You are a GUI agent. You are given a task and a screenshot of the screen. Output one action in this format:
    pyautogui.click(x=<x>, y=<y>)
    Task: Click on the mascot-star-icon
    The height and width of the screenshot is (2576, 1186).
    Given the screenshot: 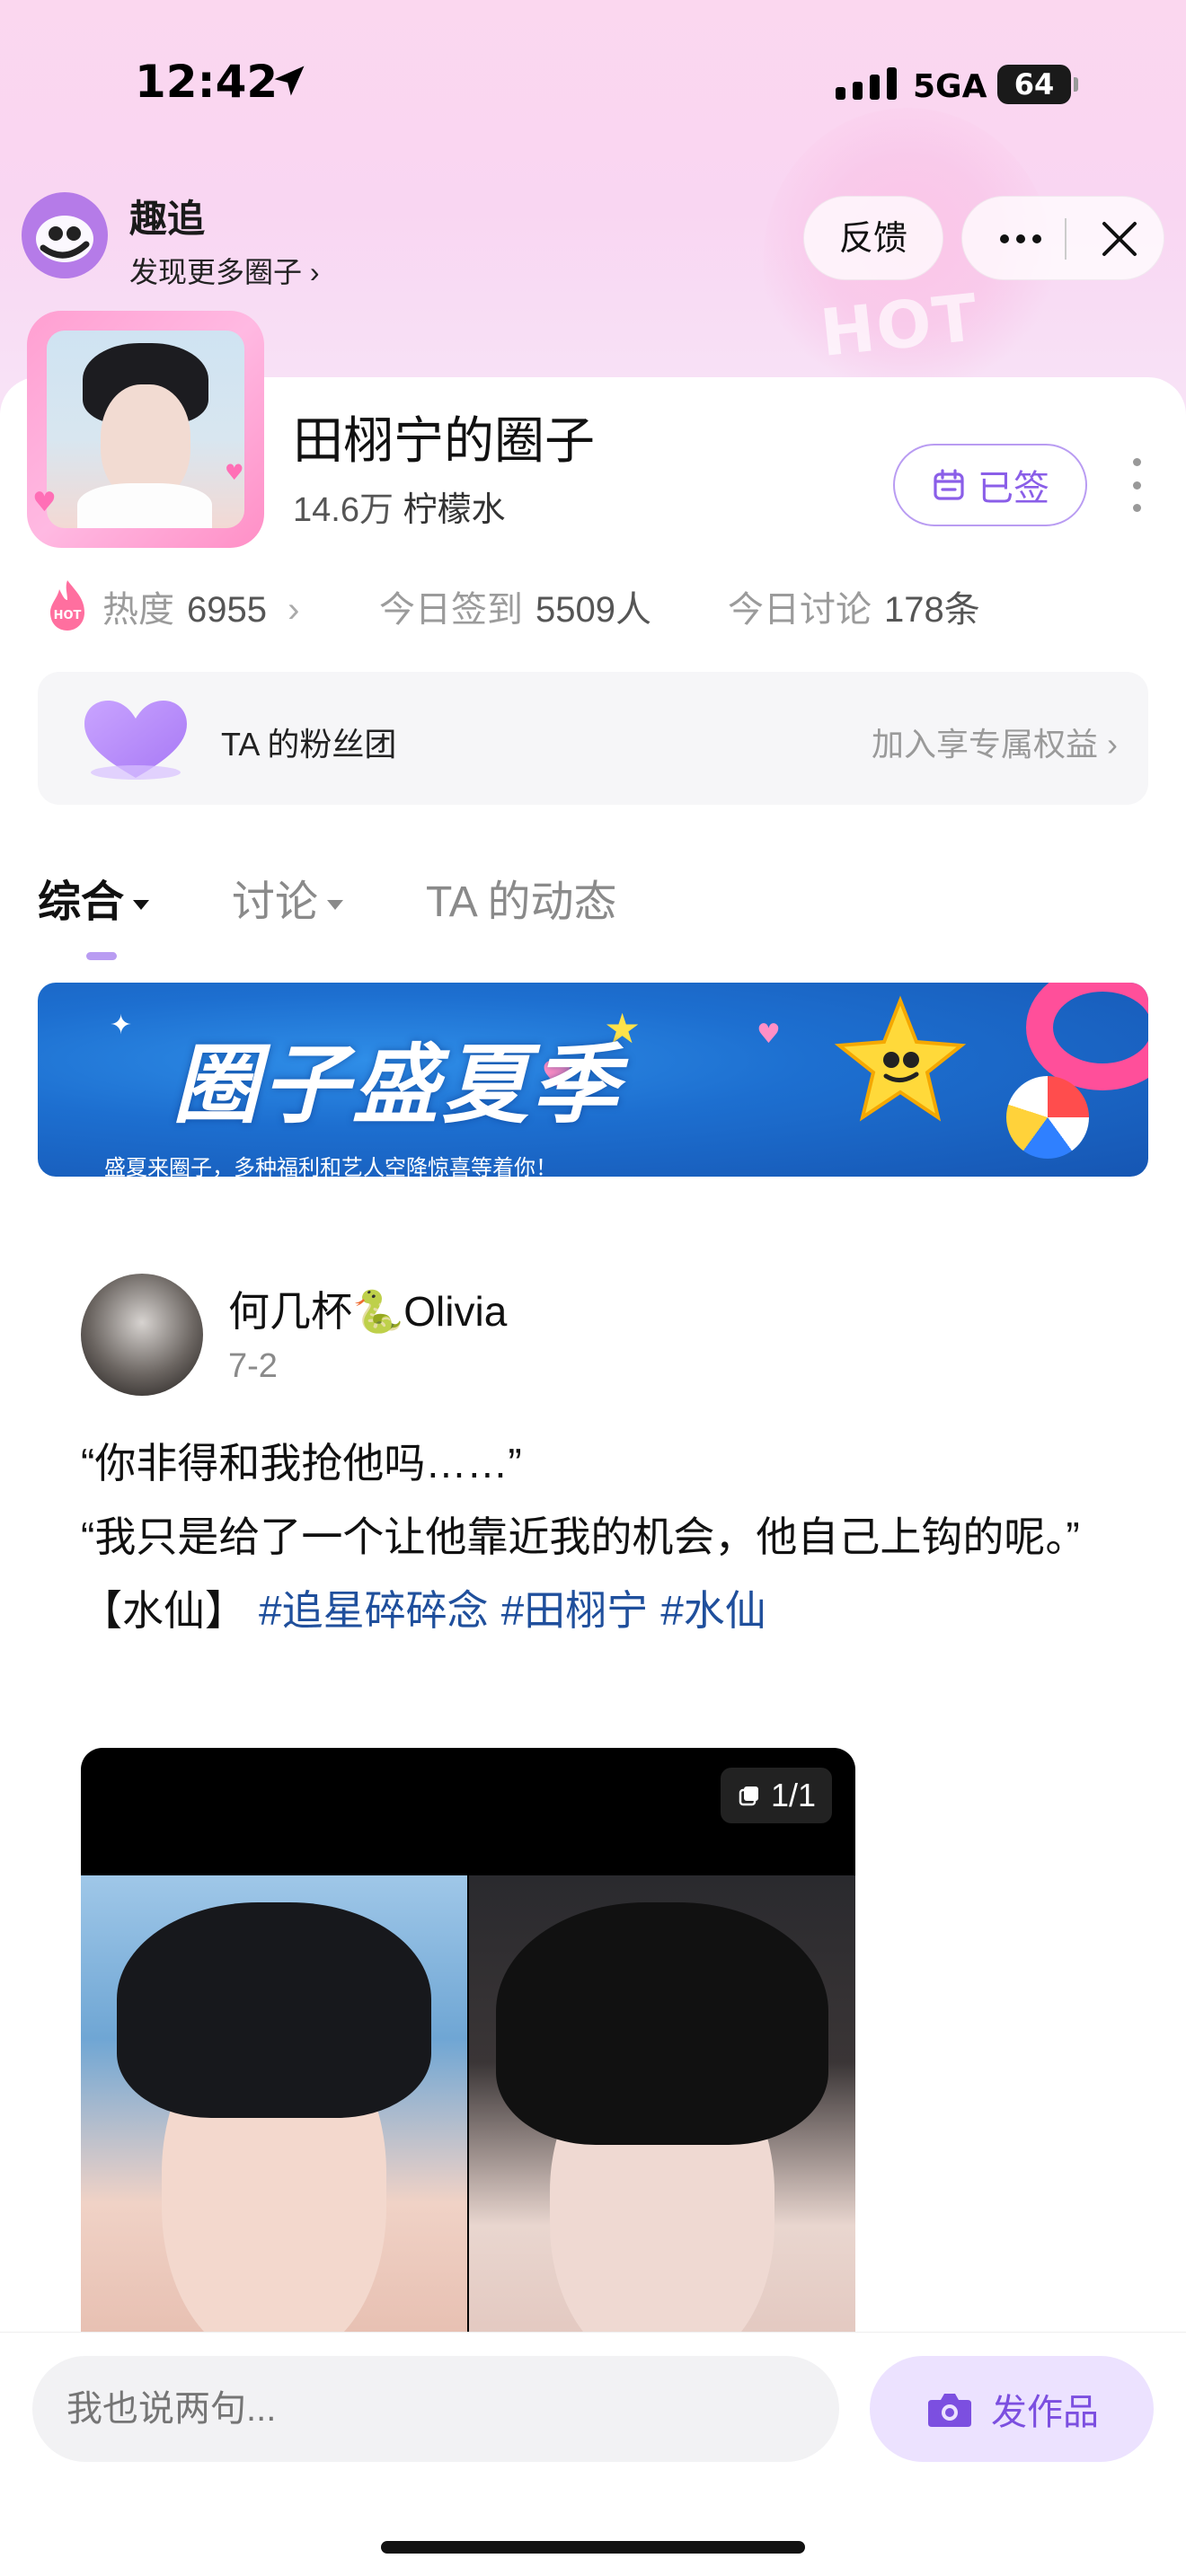 What is the action you would take?
    pyautogui.click(x=900, y=1058)
    